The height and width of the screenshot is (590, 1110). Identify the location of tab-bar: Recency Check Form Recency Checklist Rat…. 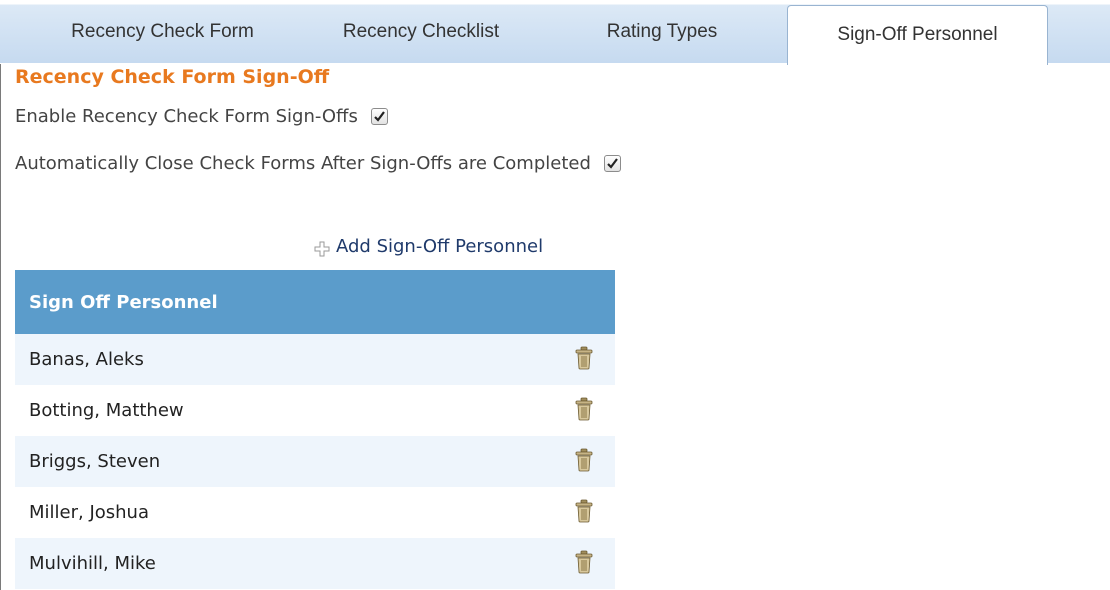
(555, 32).